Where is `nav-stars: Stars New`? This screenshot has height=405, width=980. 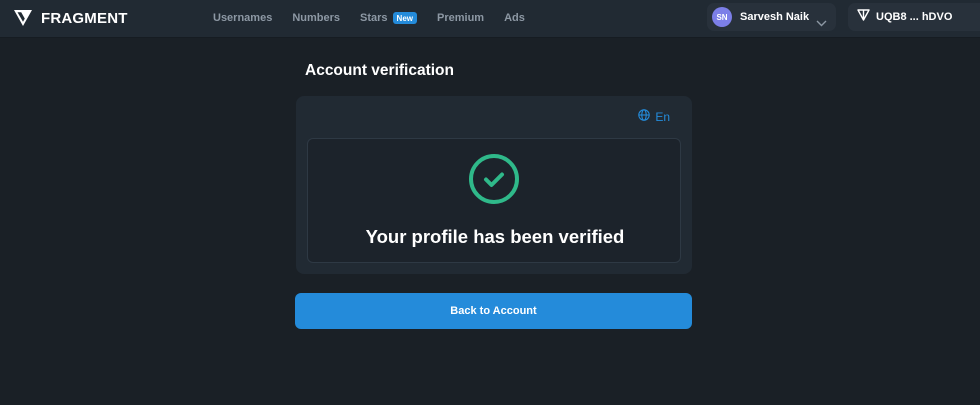
nav-stars: Stars New is located at coordinates (388, 18).